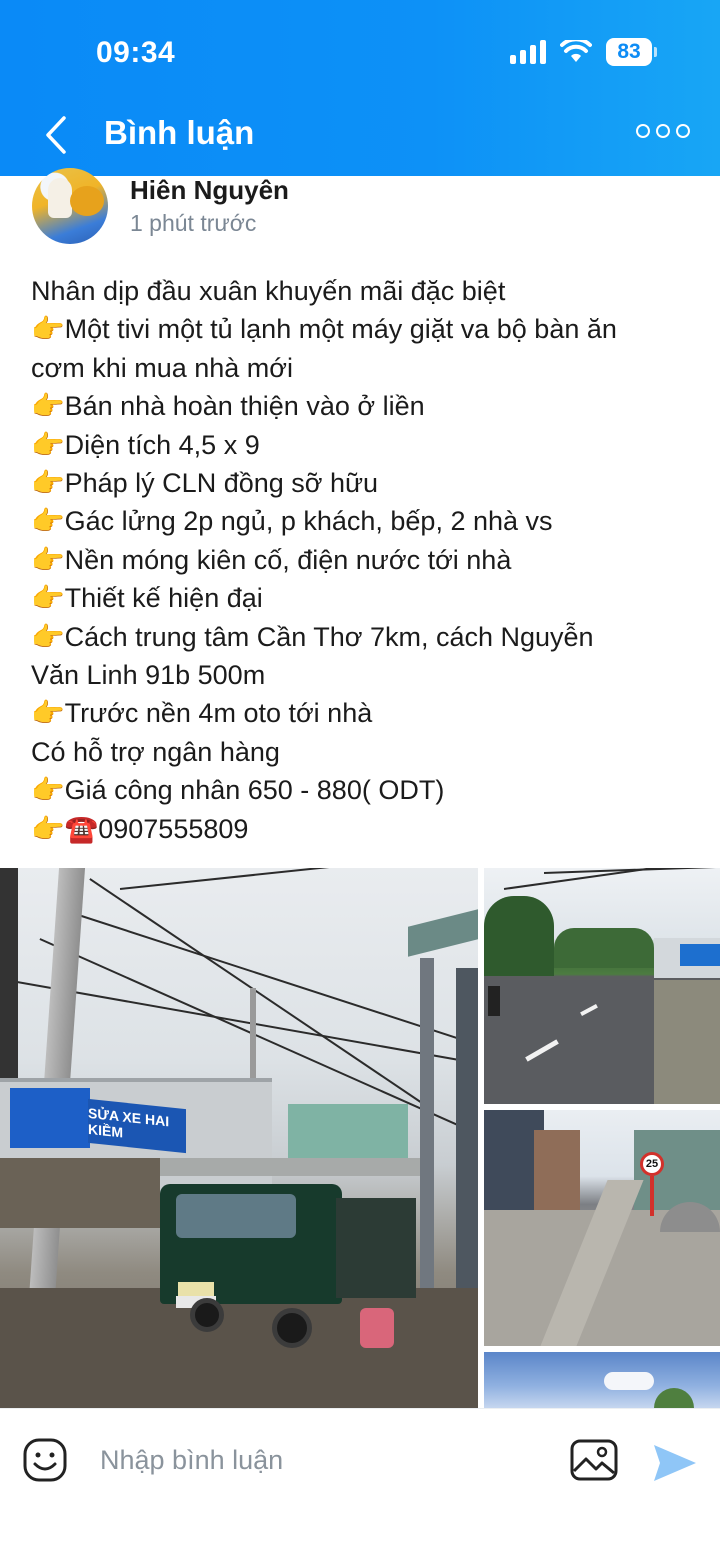  What do you see at coordinates (45, 1460) in the screenshot?
I see `emoji-icon` at bounding box center [45, 1460].